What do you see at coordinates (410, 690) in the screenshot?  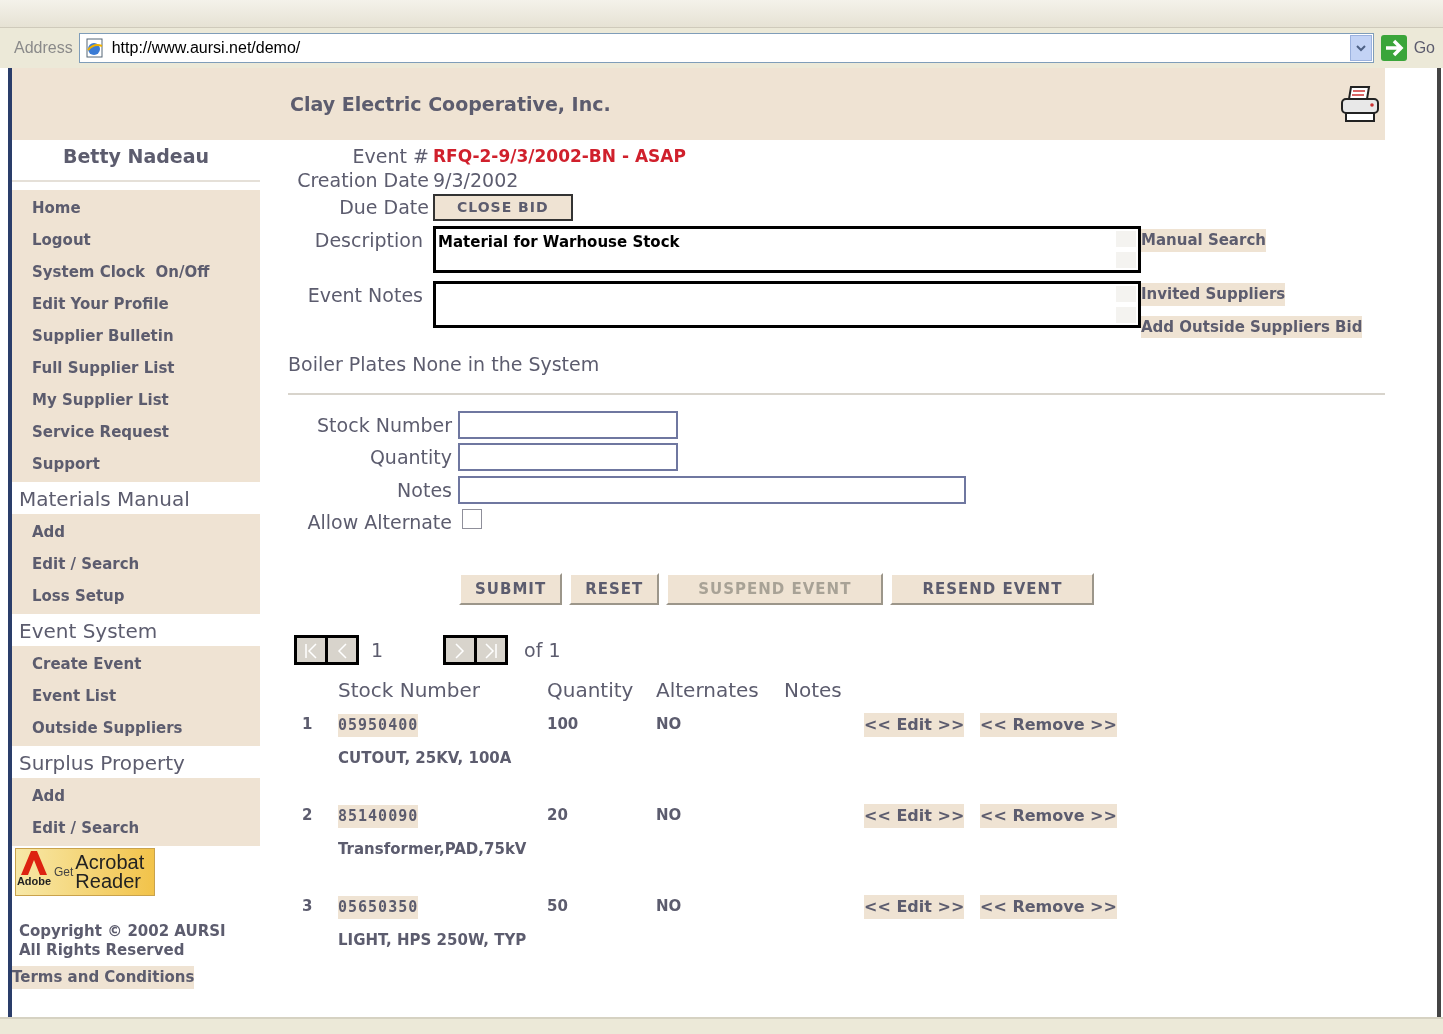 I see `column-header: Stock Number` at bounding box center [410, 690].